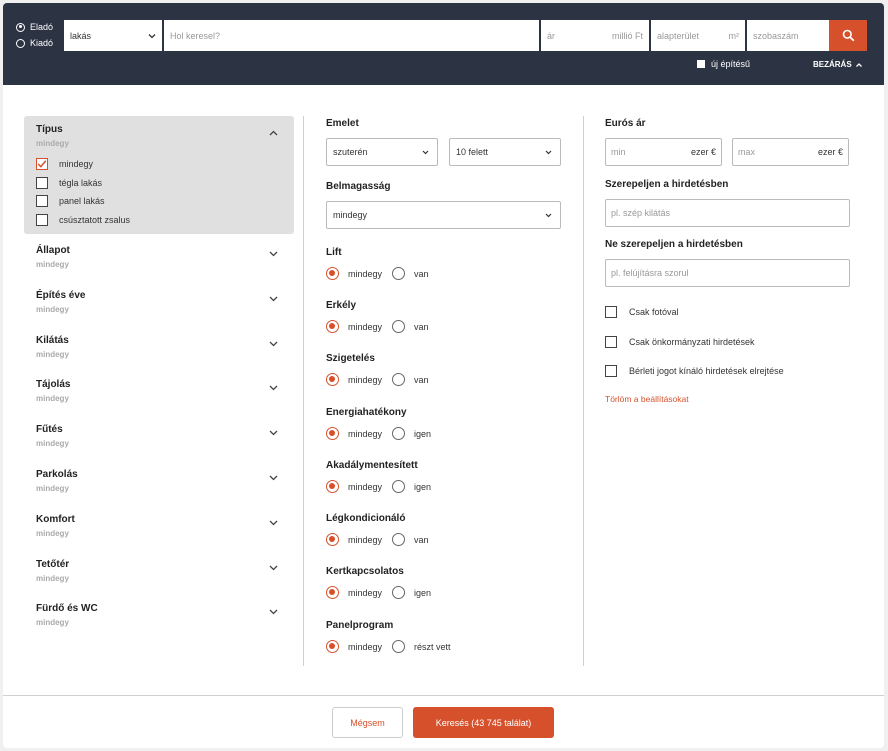 Image resolution: width=888 pixels, height=751 pixels. I want to click on euro-min-input: min ezer €, so click(663, 152).